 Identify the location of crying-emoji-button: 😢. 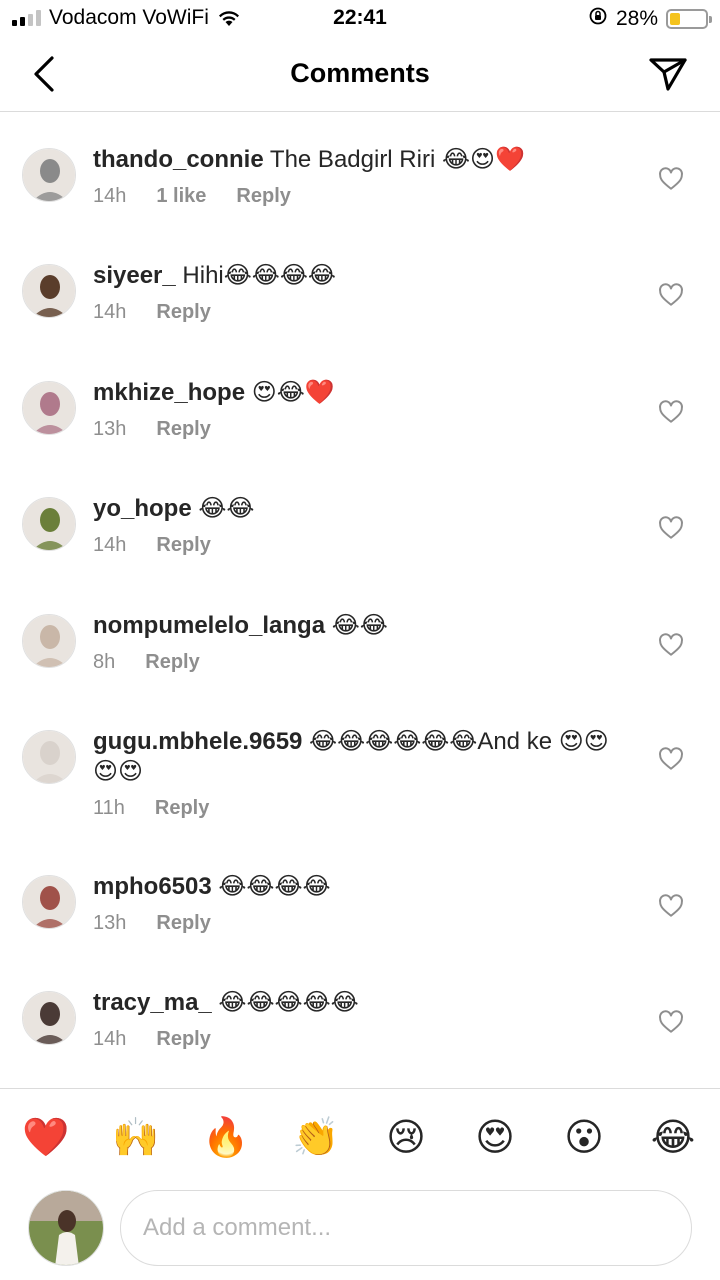
(406, 1137).